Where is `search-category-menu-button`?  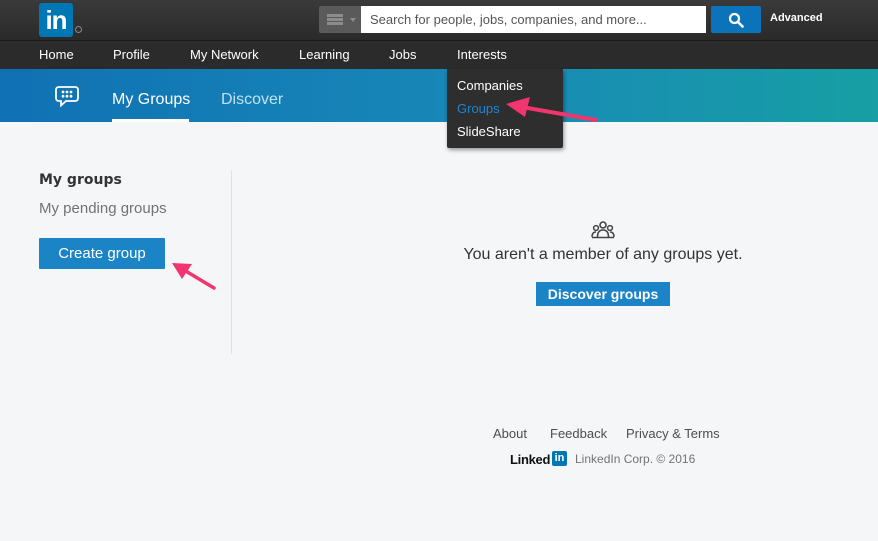
search-category-menu-button is located at coordinates (340, 19).